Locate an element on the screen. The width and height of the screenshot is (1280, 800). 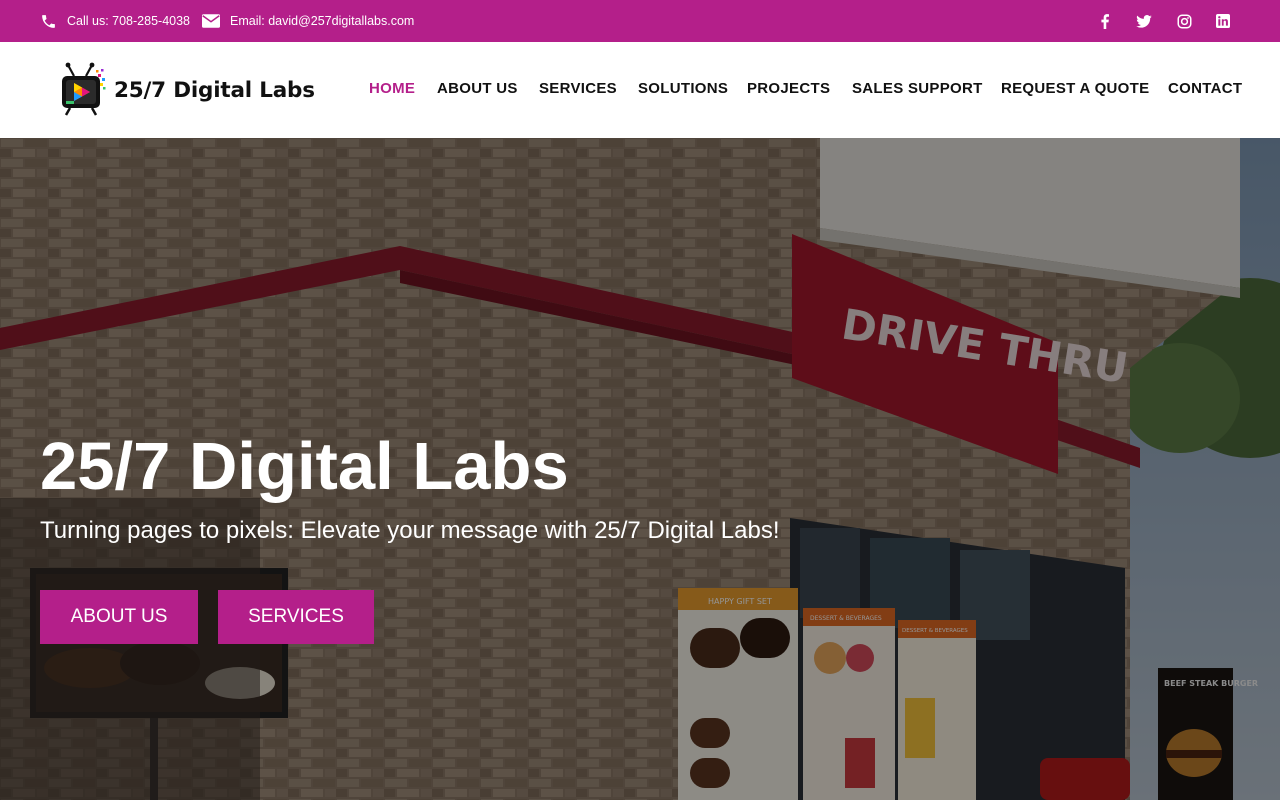
email-contact: Email: david@257digitallabs.com is located at coordinates (308, 21).